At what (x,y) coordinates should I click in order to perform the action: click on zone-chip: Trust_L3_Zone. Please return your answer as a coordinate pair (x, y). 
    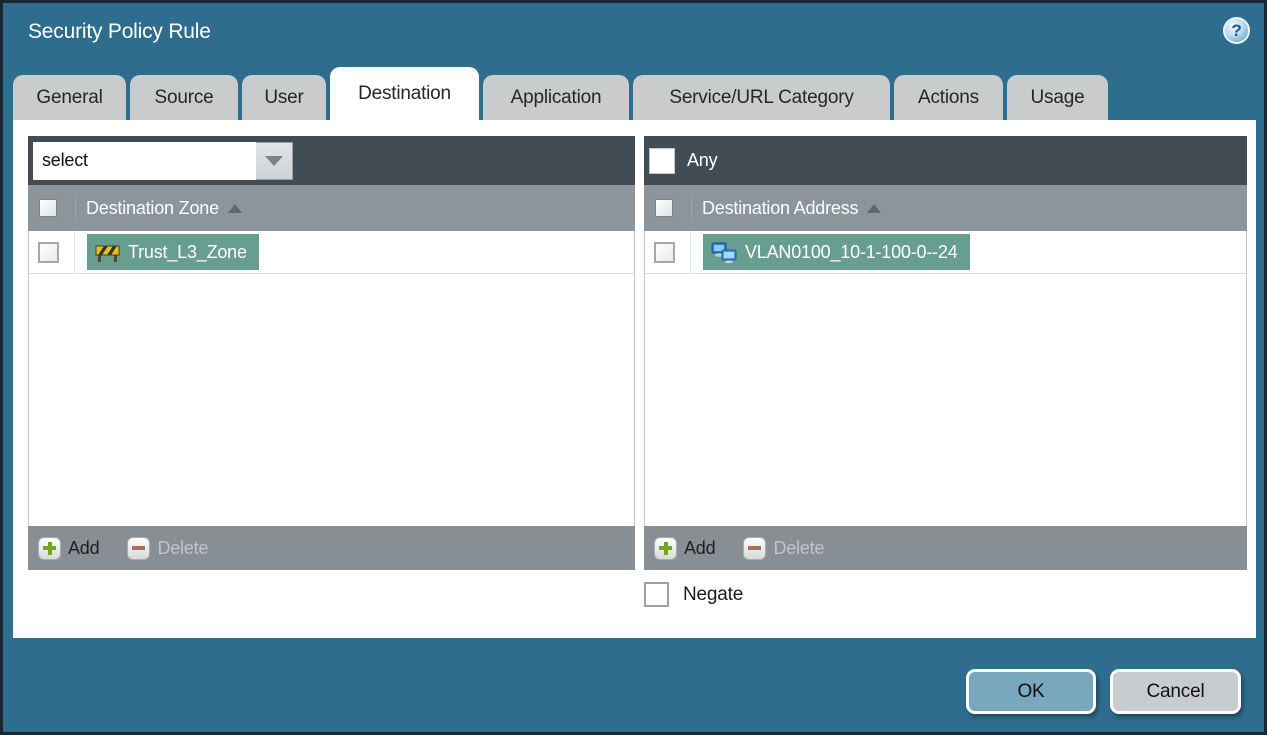
    Looking at the image, I should click on (173, 252).